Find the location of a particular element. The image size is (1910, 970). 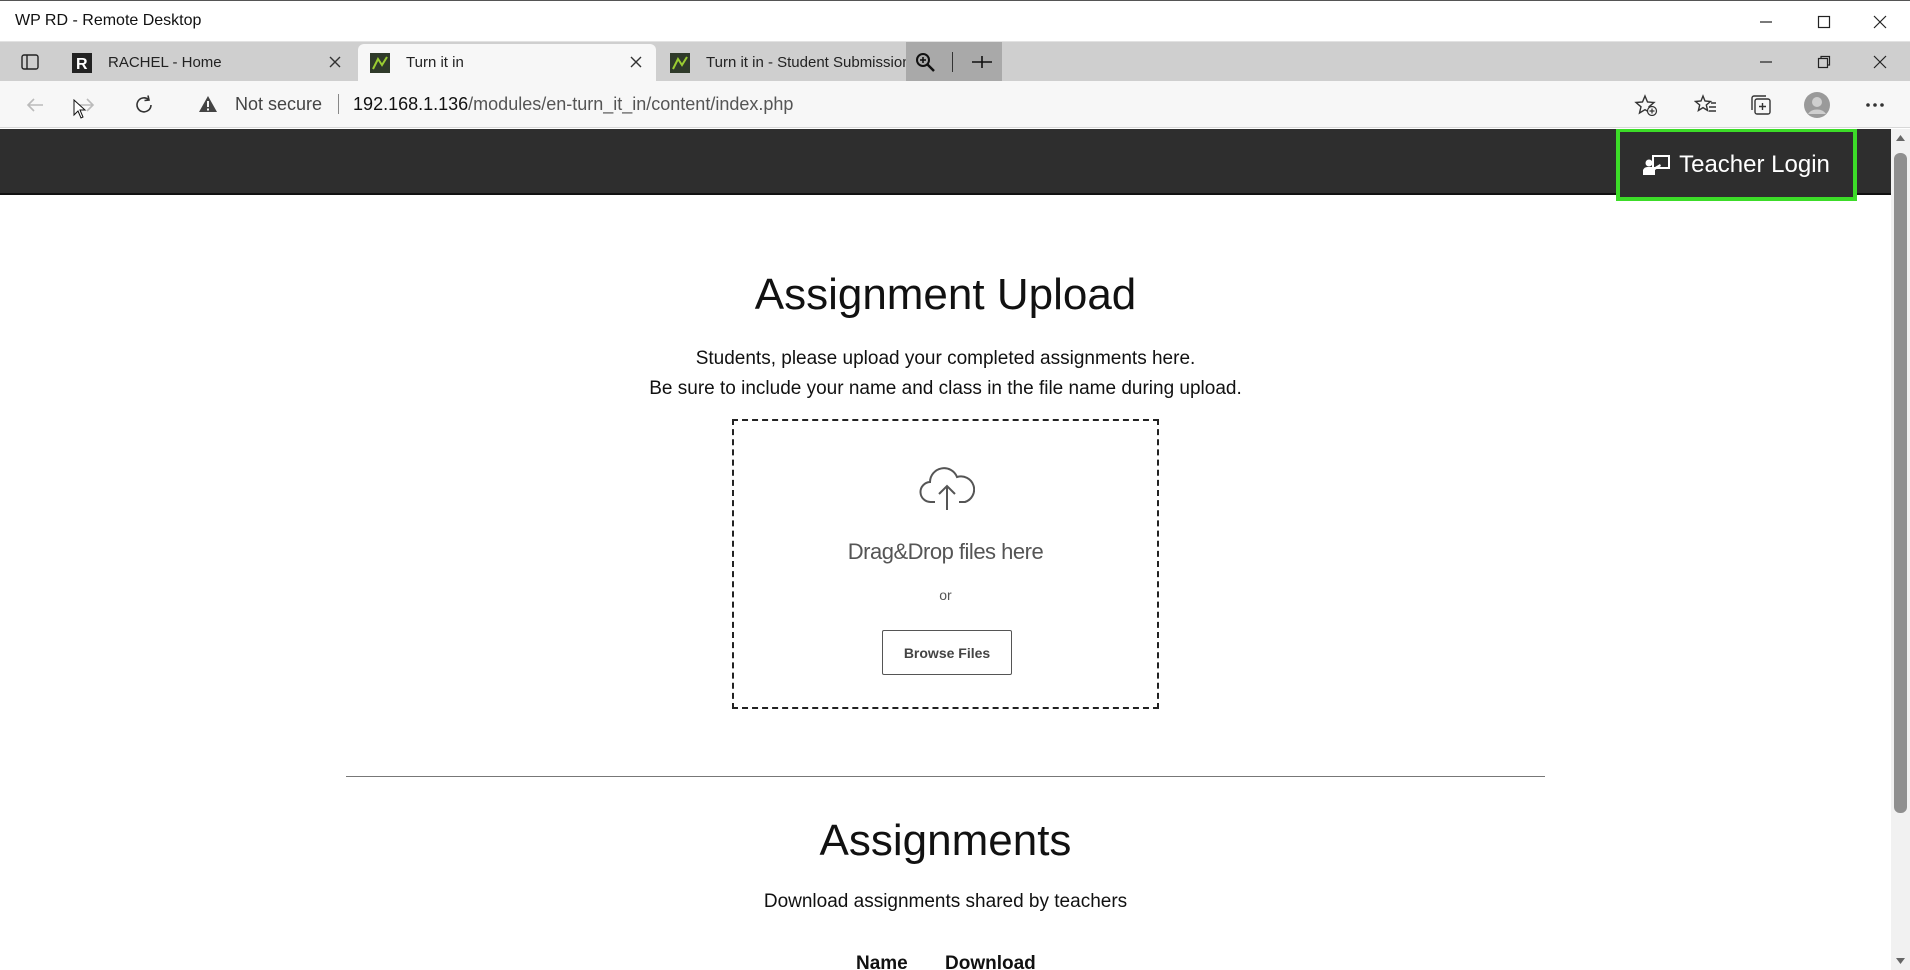

section-divider is located at coordinates (945, 776).